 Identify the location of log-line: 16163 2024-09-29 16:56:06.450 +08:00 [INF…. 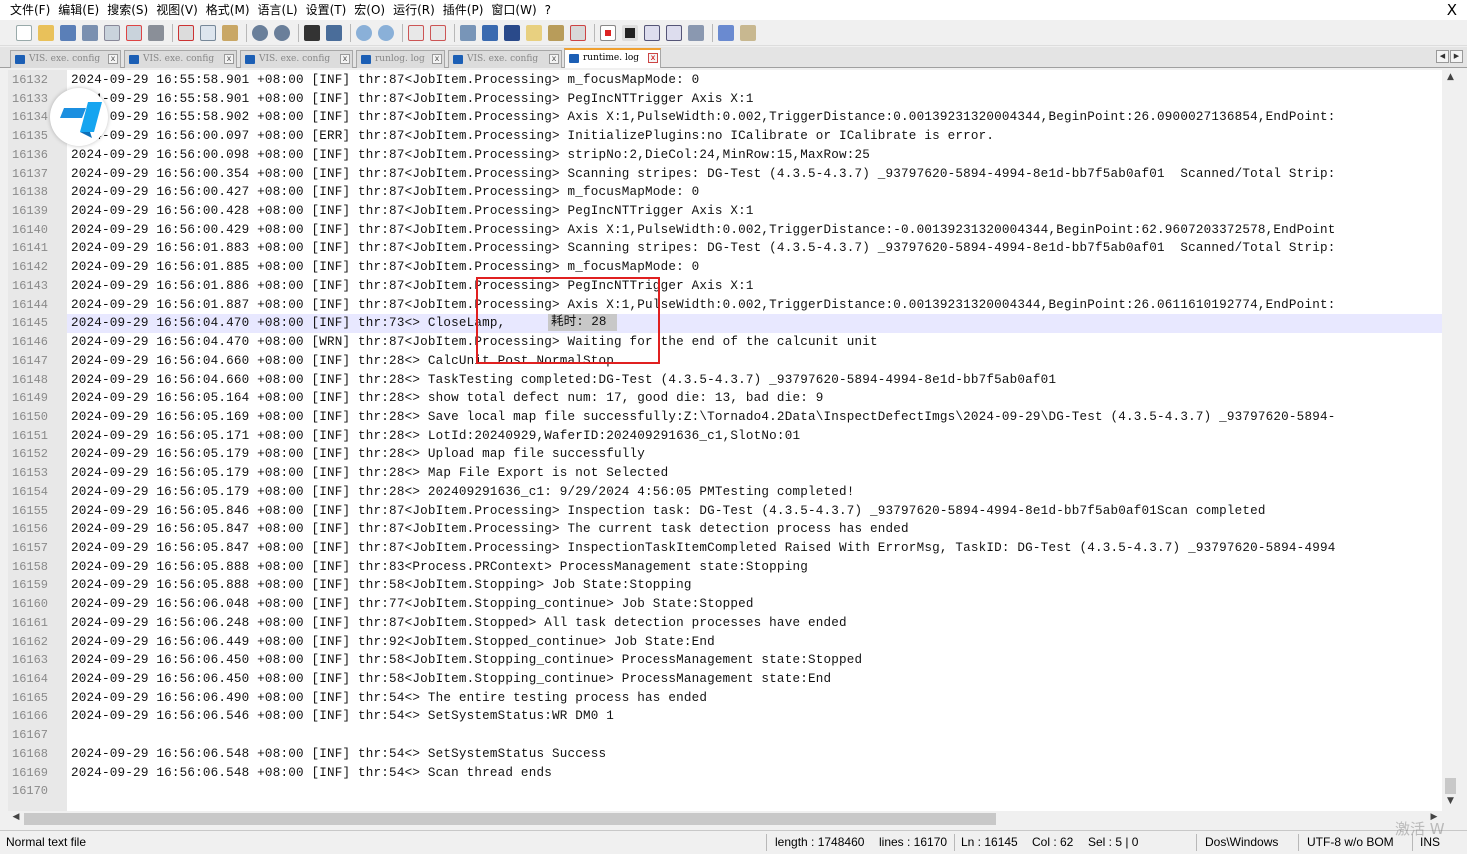
(725, 660).